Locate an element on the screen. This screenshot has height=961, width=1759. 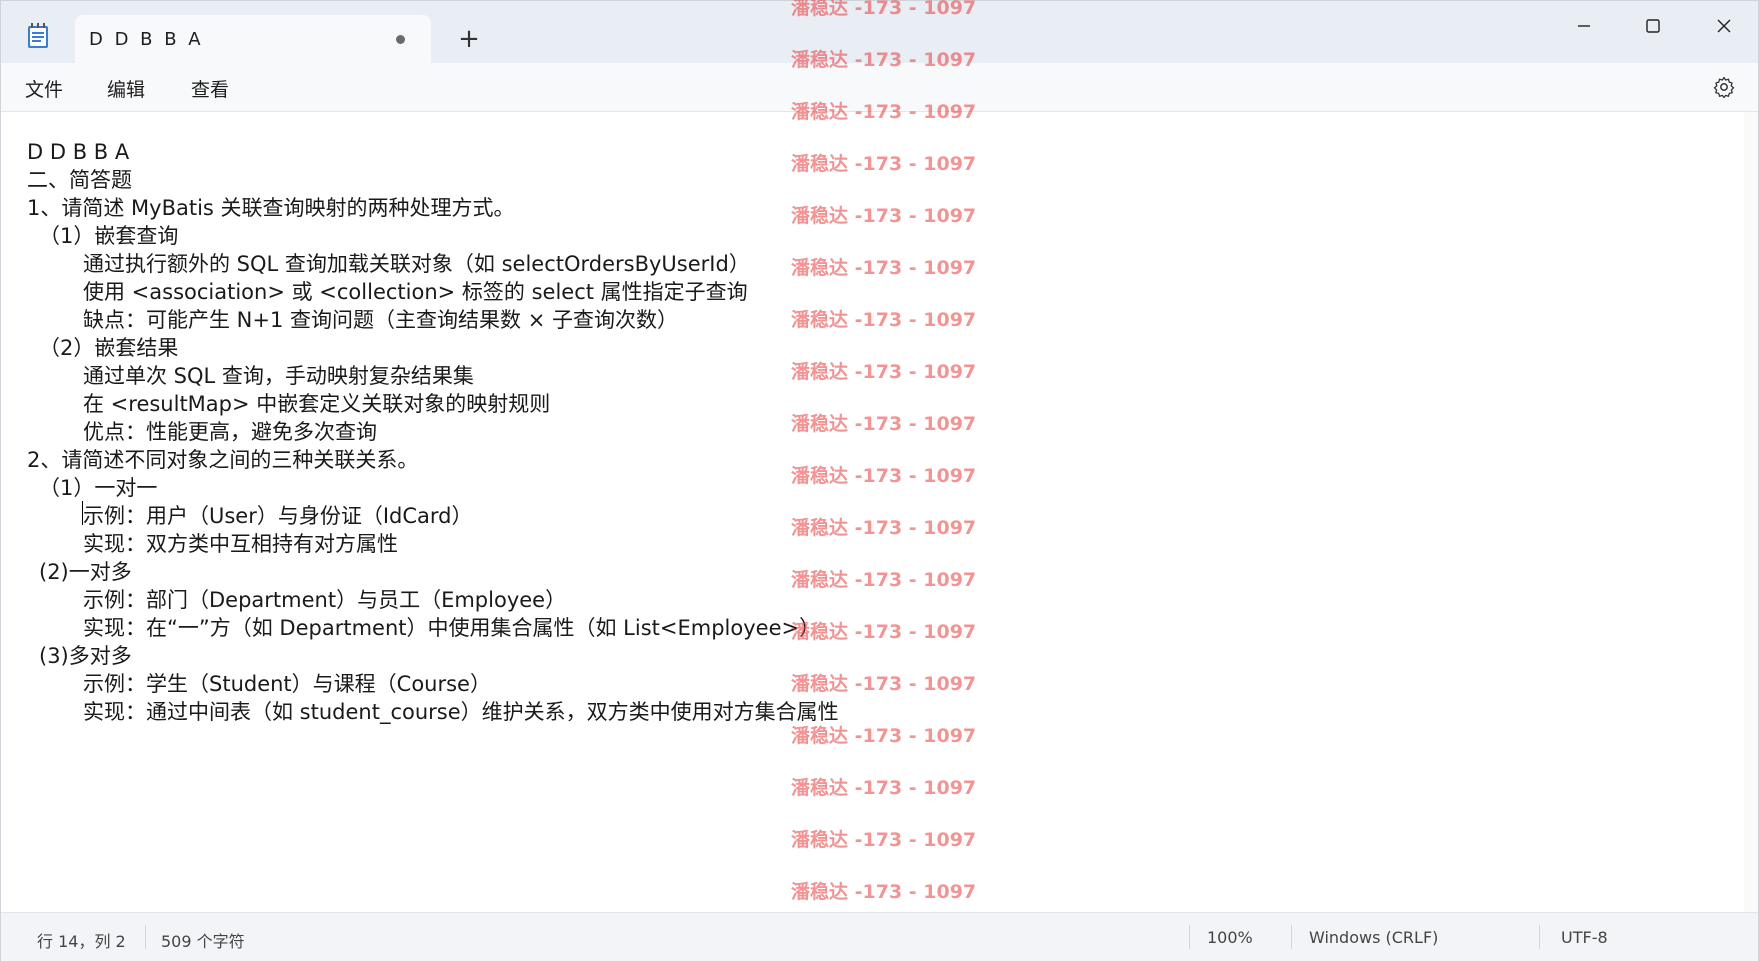
minimize-icon is located at coordinates (1584, 26).